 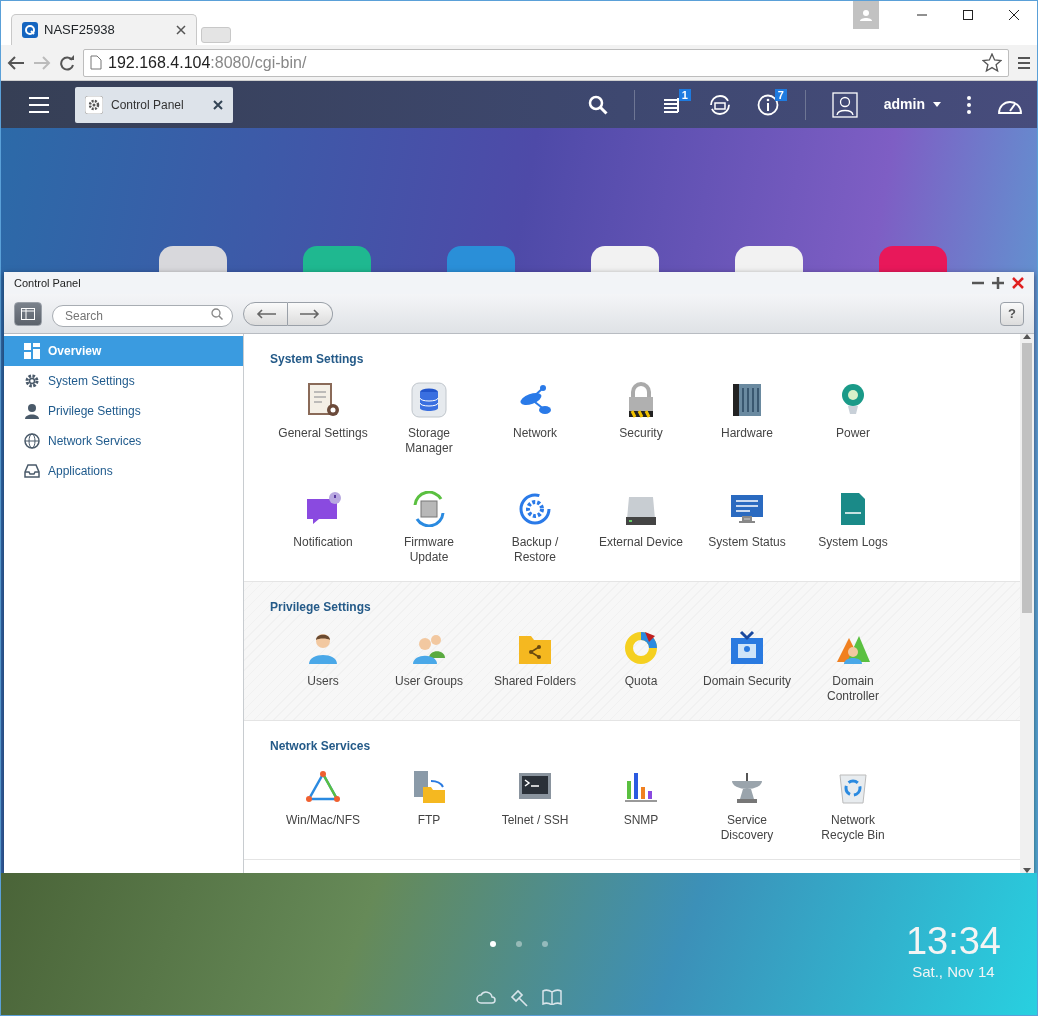 I want to click on app-label: FTP, so click(x=429, y=820).